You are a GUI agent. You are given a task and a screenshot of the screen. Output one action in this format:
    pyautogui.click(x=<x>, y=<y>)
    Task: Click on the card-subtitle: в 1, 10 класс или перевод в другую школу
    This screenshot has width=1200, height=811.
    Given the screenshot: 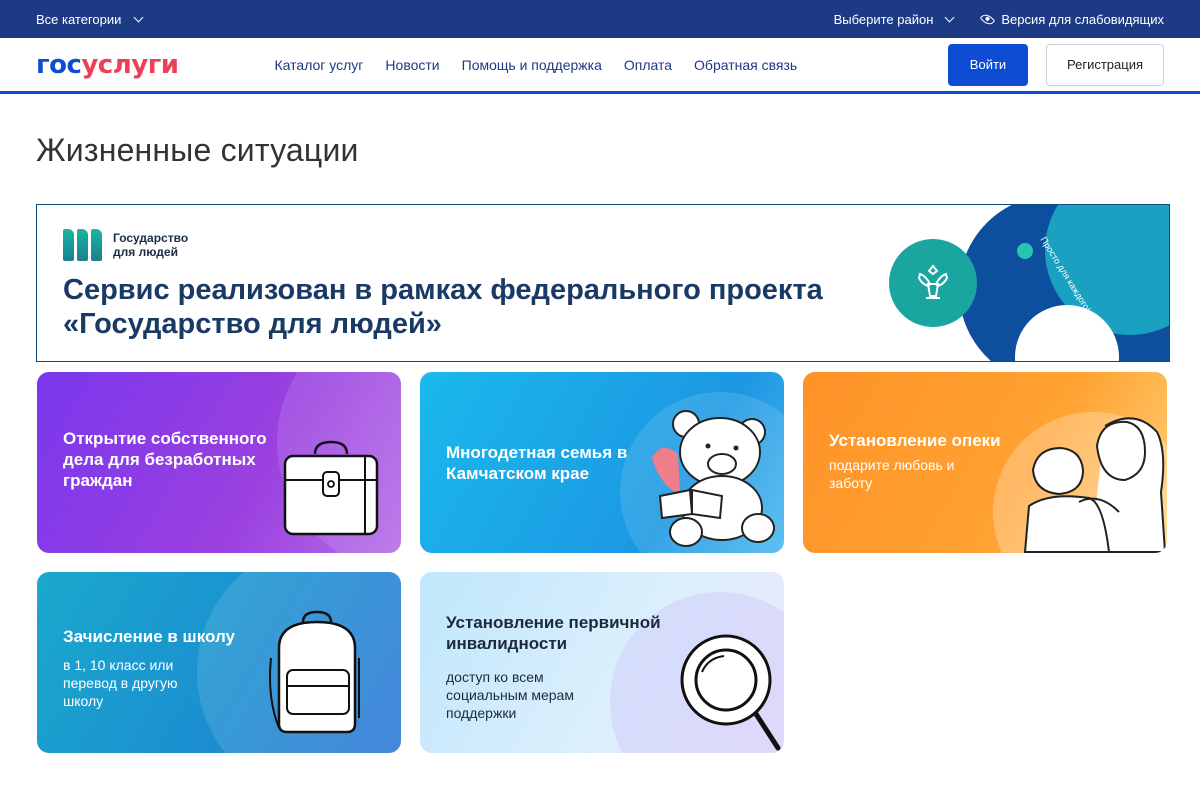 What is the action you would take?
    pyautogui.click(x=120, y=683)
    